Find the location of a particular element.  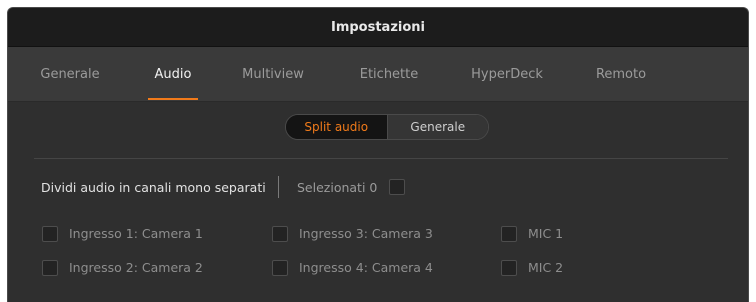

tab-audio: Audio is located at coordinates (173, 74).